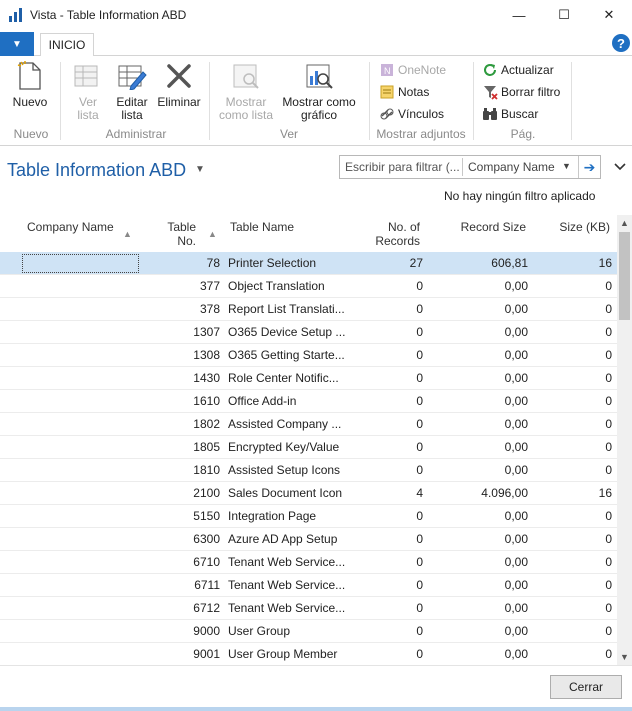 The image size is (632, 711). I want to click on view-list-button: Ver lista, so click(88, 91).